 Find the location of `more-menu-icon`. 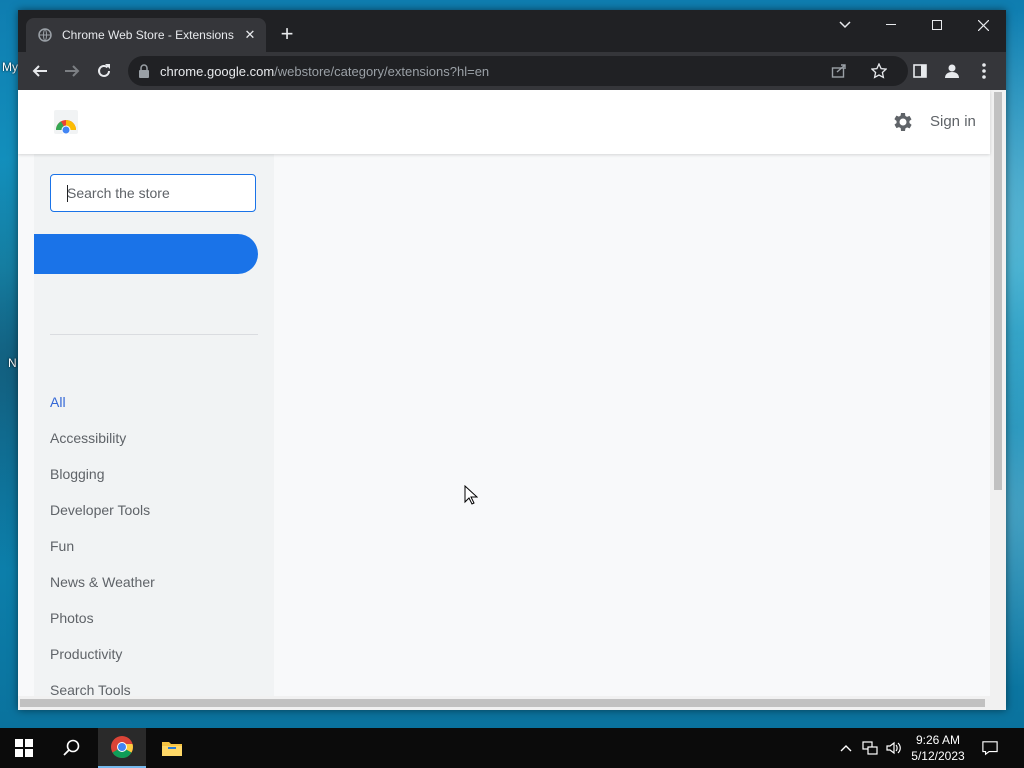

more-menu-icon is located at coordinates (984, 71).